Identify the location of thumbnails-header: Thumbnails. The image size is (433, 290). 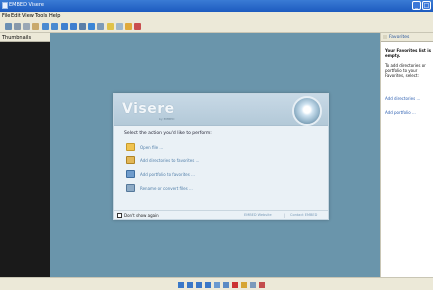
(25, 37).